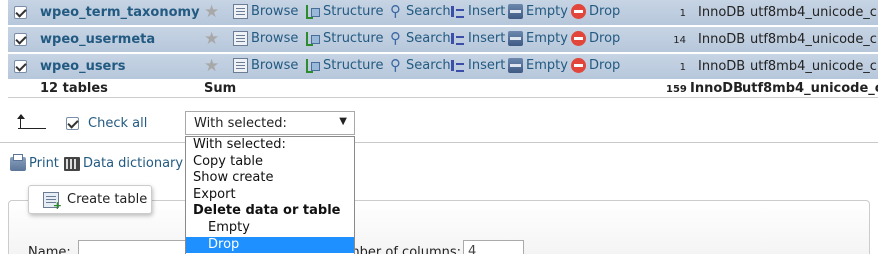 The height and width of the screenshot is (254, 878). What do you see at coordinates (120, 12) in the screenshot?
I see `table-name-link: wpeo_term_taxonomy` at bounding box center [120, 12].